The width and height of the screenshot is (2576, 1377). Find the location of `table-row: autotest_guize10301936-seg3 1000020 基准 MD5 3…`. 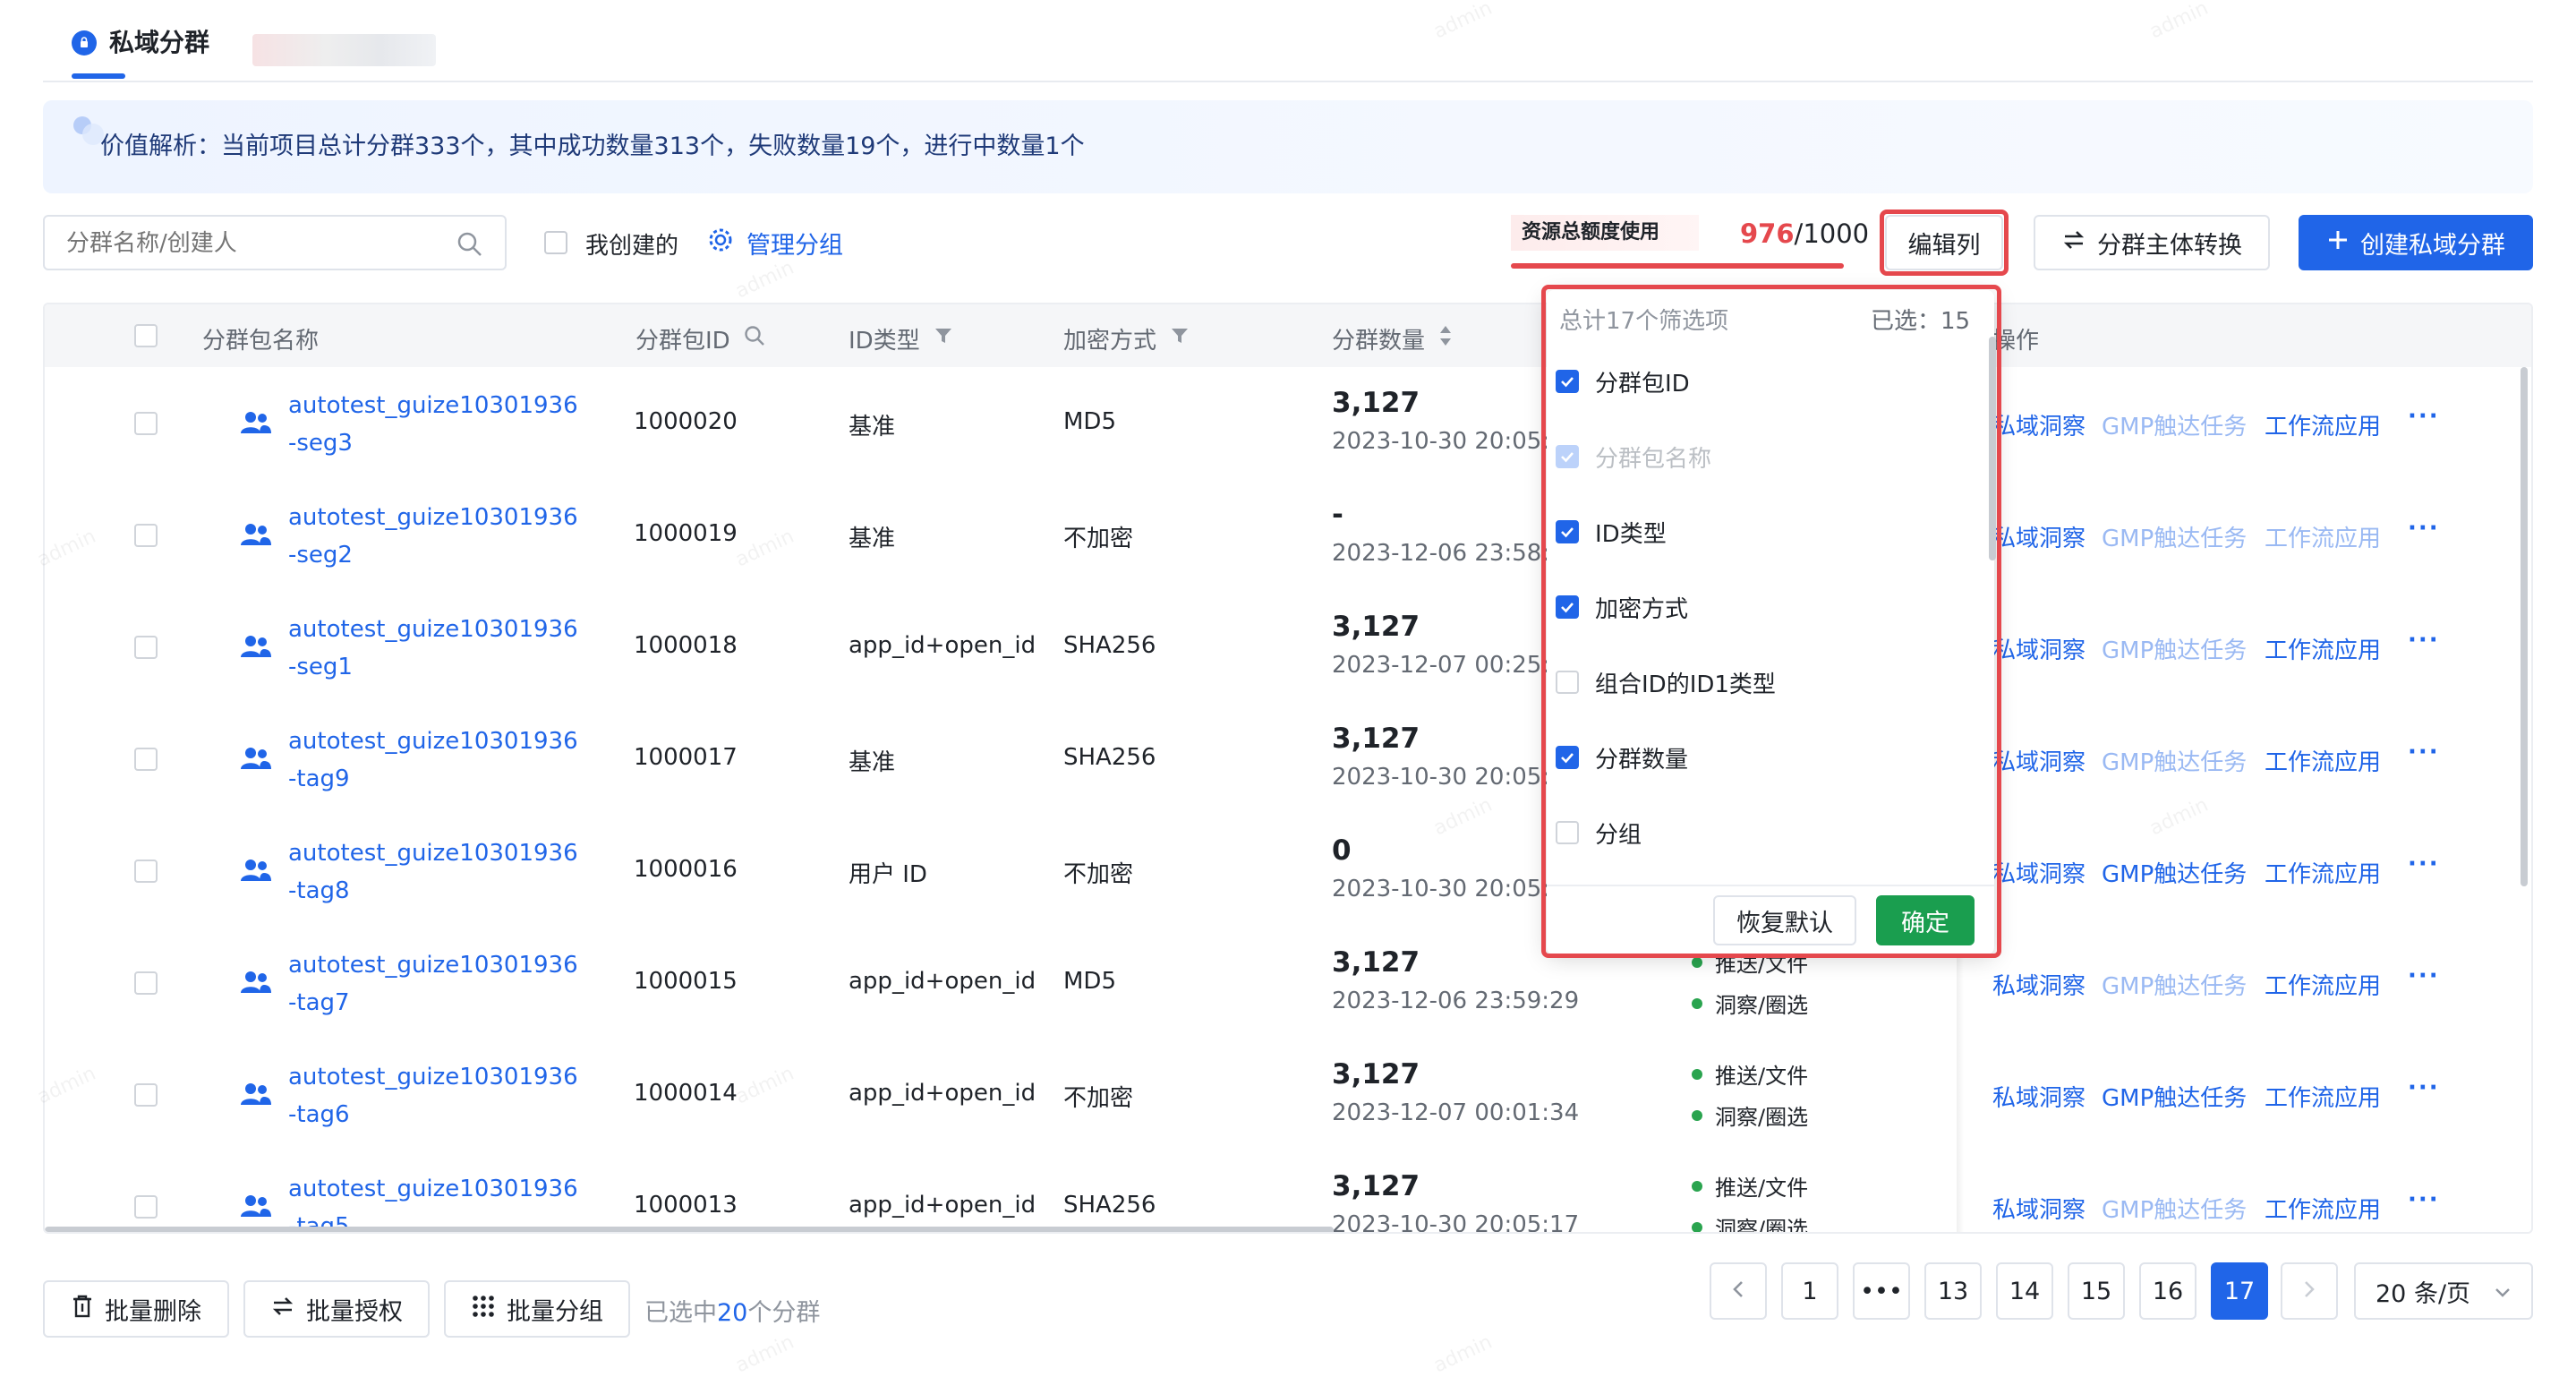

table-row: autotest_guize10301936-seg3 1000020 基准 MD5 3… is located at coordinates (1288, 424).